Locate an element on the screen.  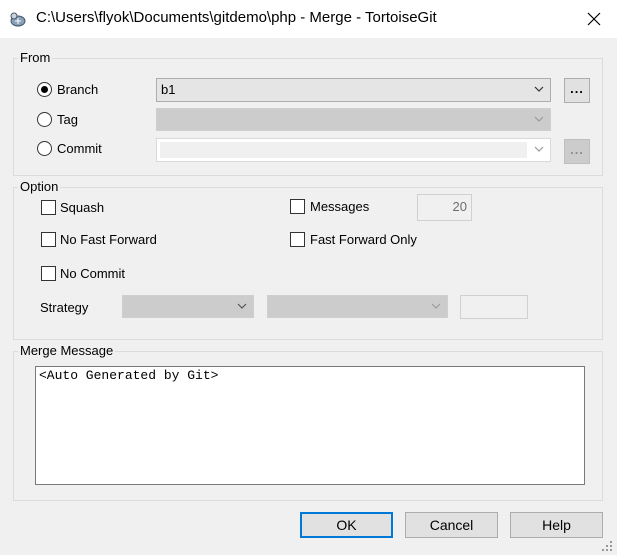
messages-label: Messages is located at coordinates (340, 206).